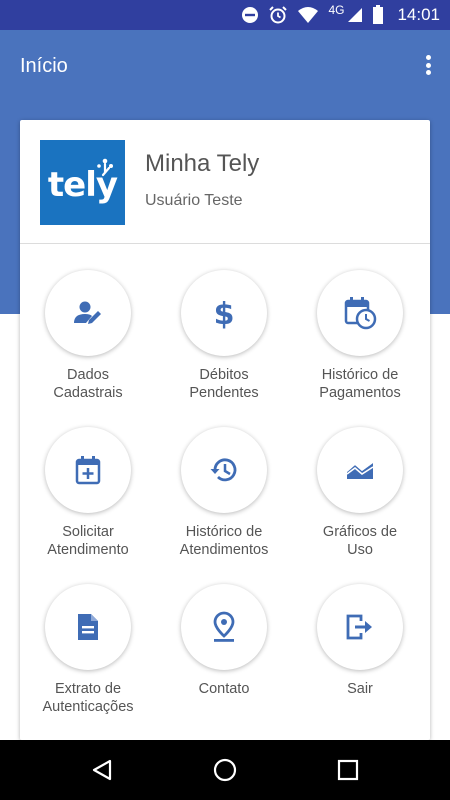 Image resolution: width=450 pixels, height=800 pixels. I want to click on menu-label: Extrato de Autenticações, so click(88, 698).